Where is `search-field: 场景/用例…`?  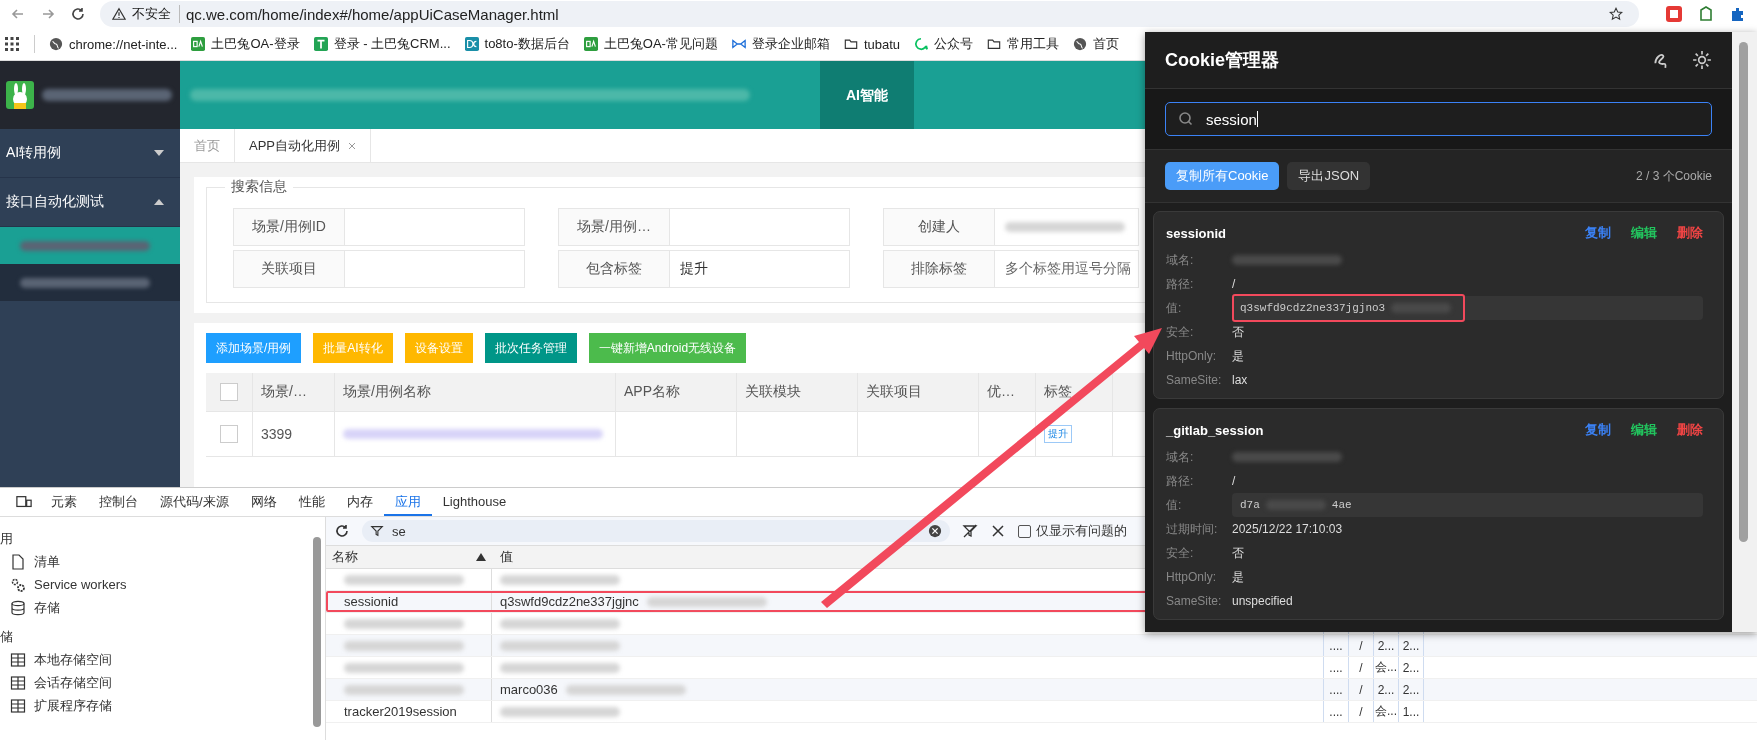
search-field: 场景/用例… is located at coordinates (704, 227).